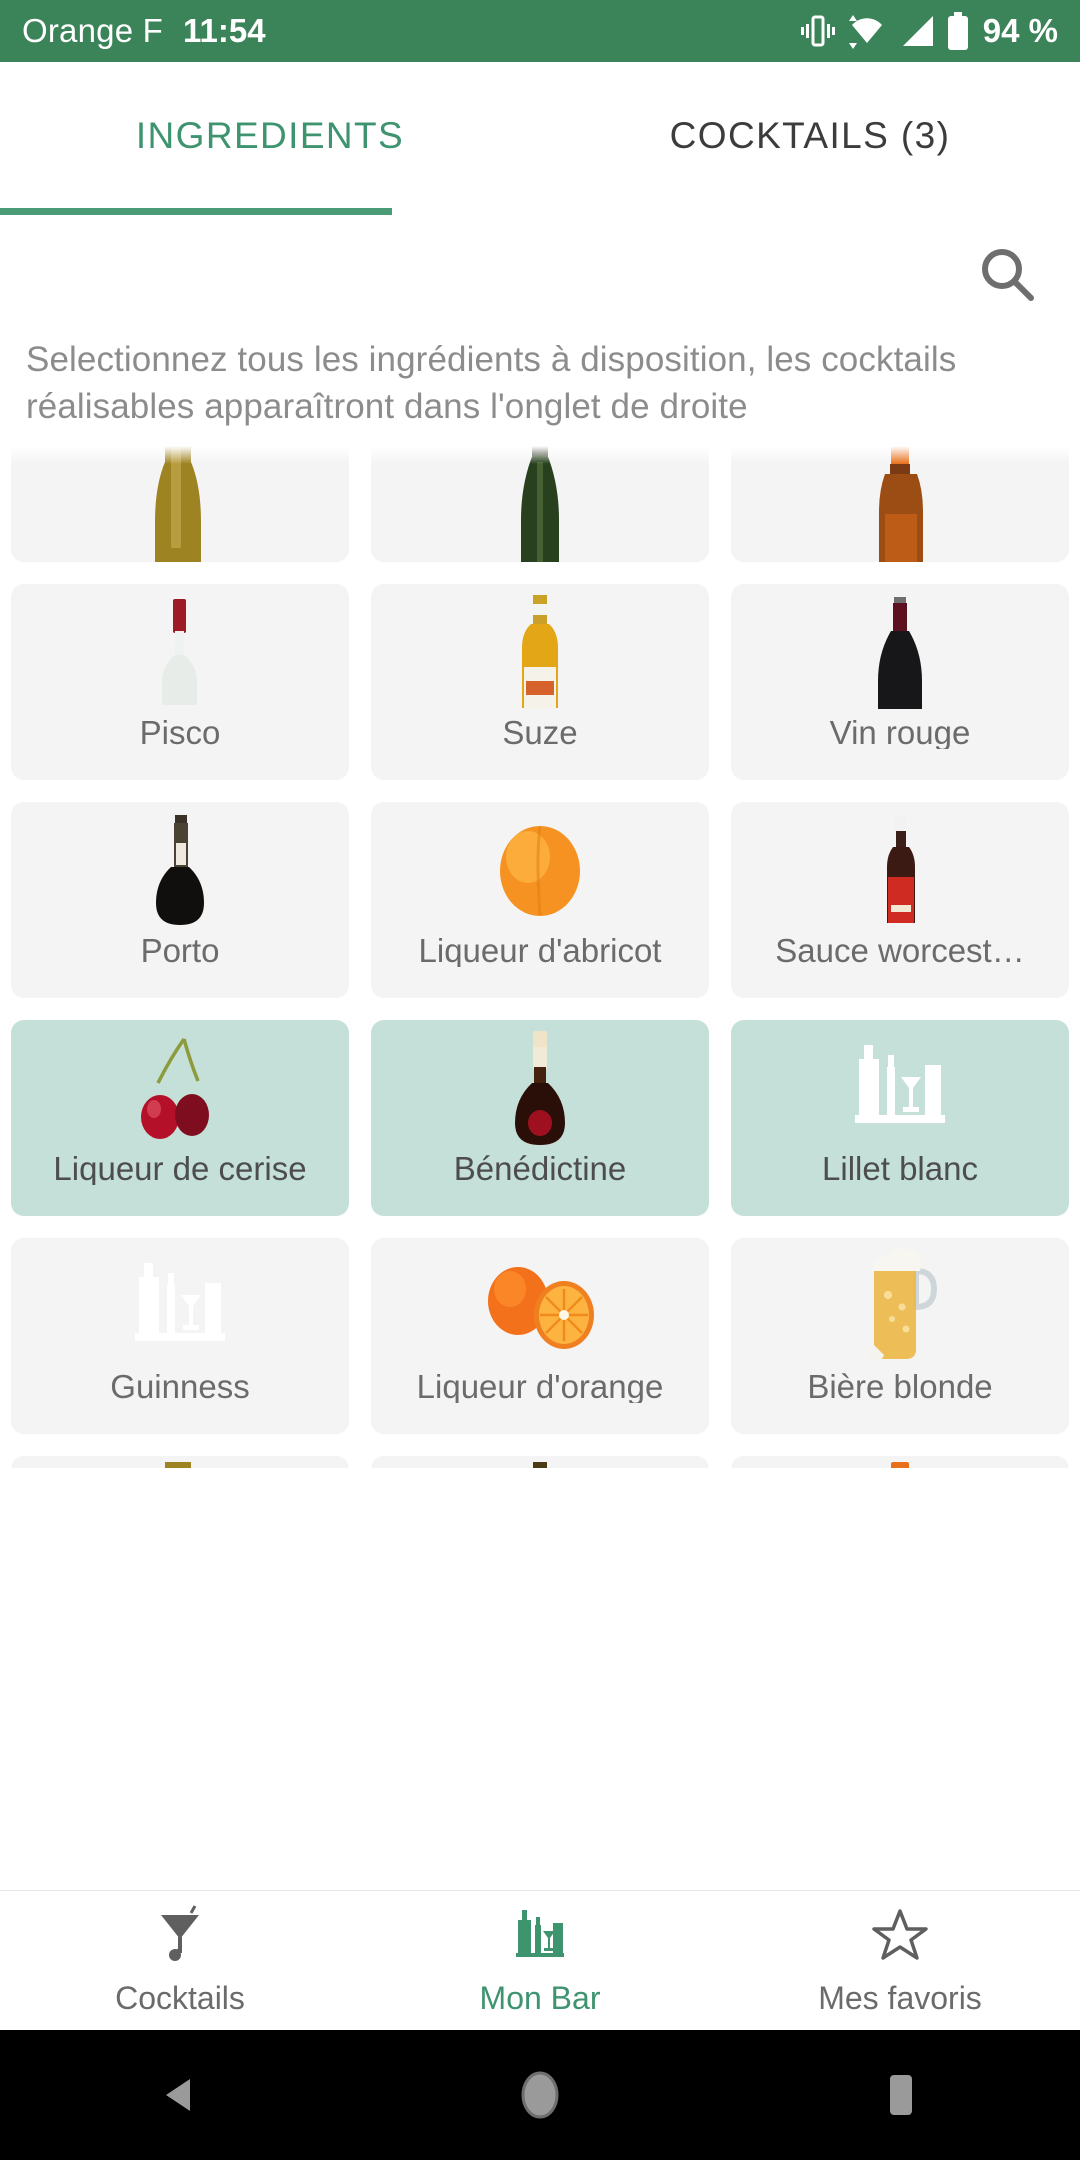 This screenshot has height=2160, width=1080. I want to click on bottle-green-partial, so click(540, 1462).